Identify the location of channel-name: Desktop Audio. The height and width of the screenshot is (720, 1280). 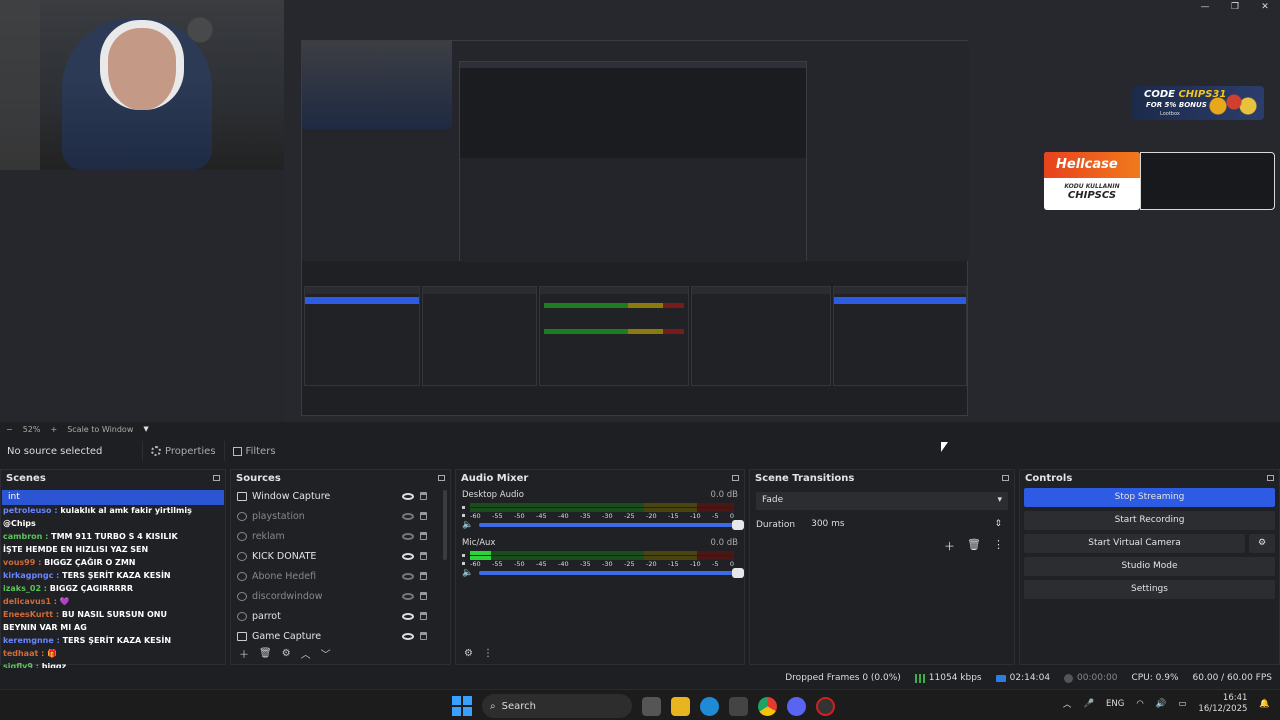
(493, 495).